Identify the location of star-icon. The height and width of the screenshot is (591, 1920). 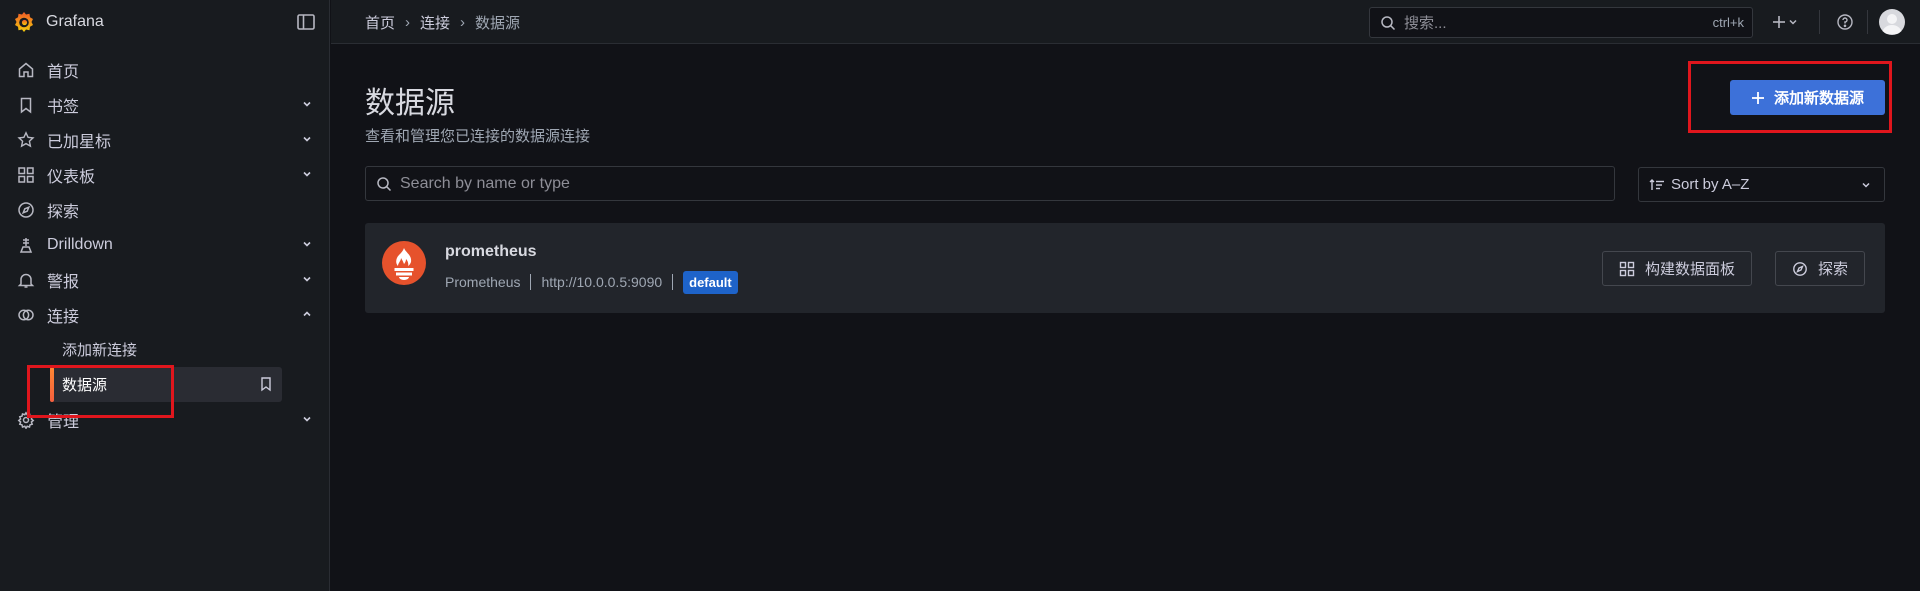
(26, 138).